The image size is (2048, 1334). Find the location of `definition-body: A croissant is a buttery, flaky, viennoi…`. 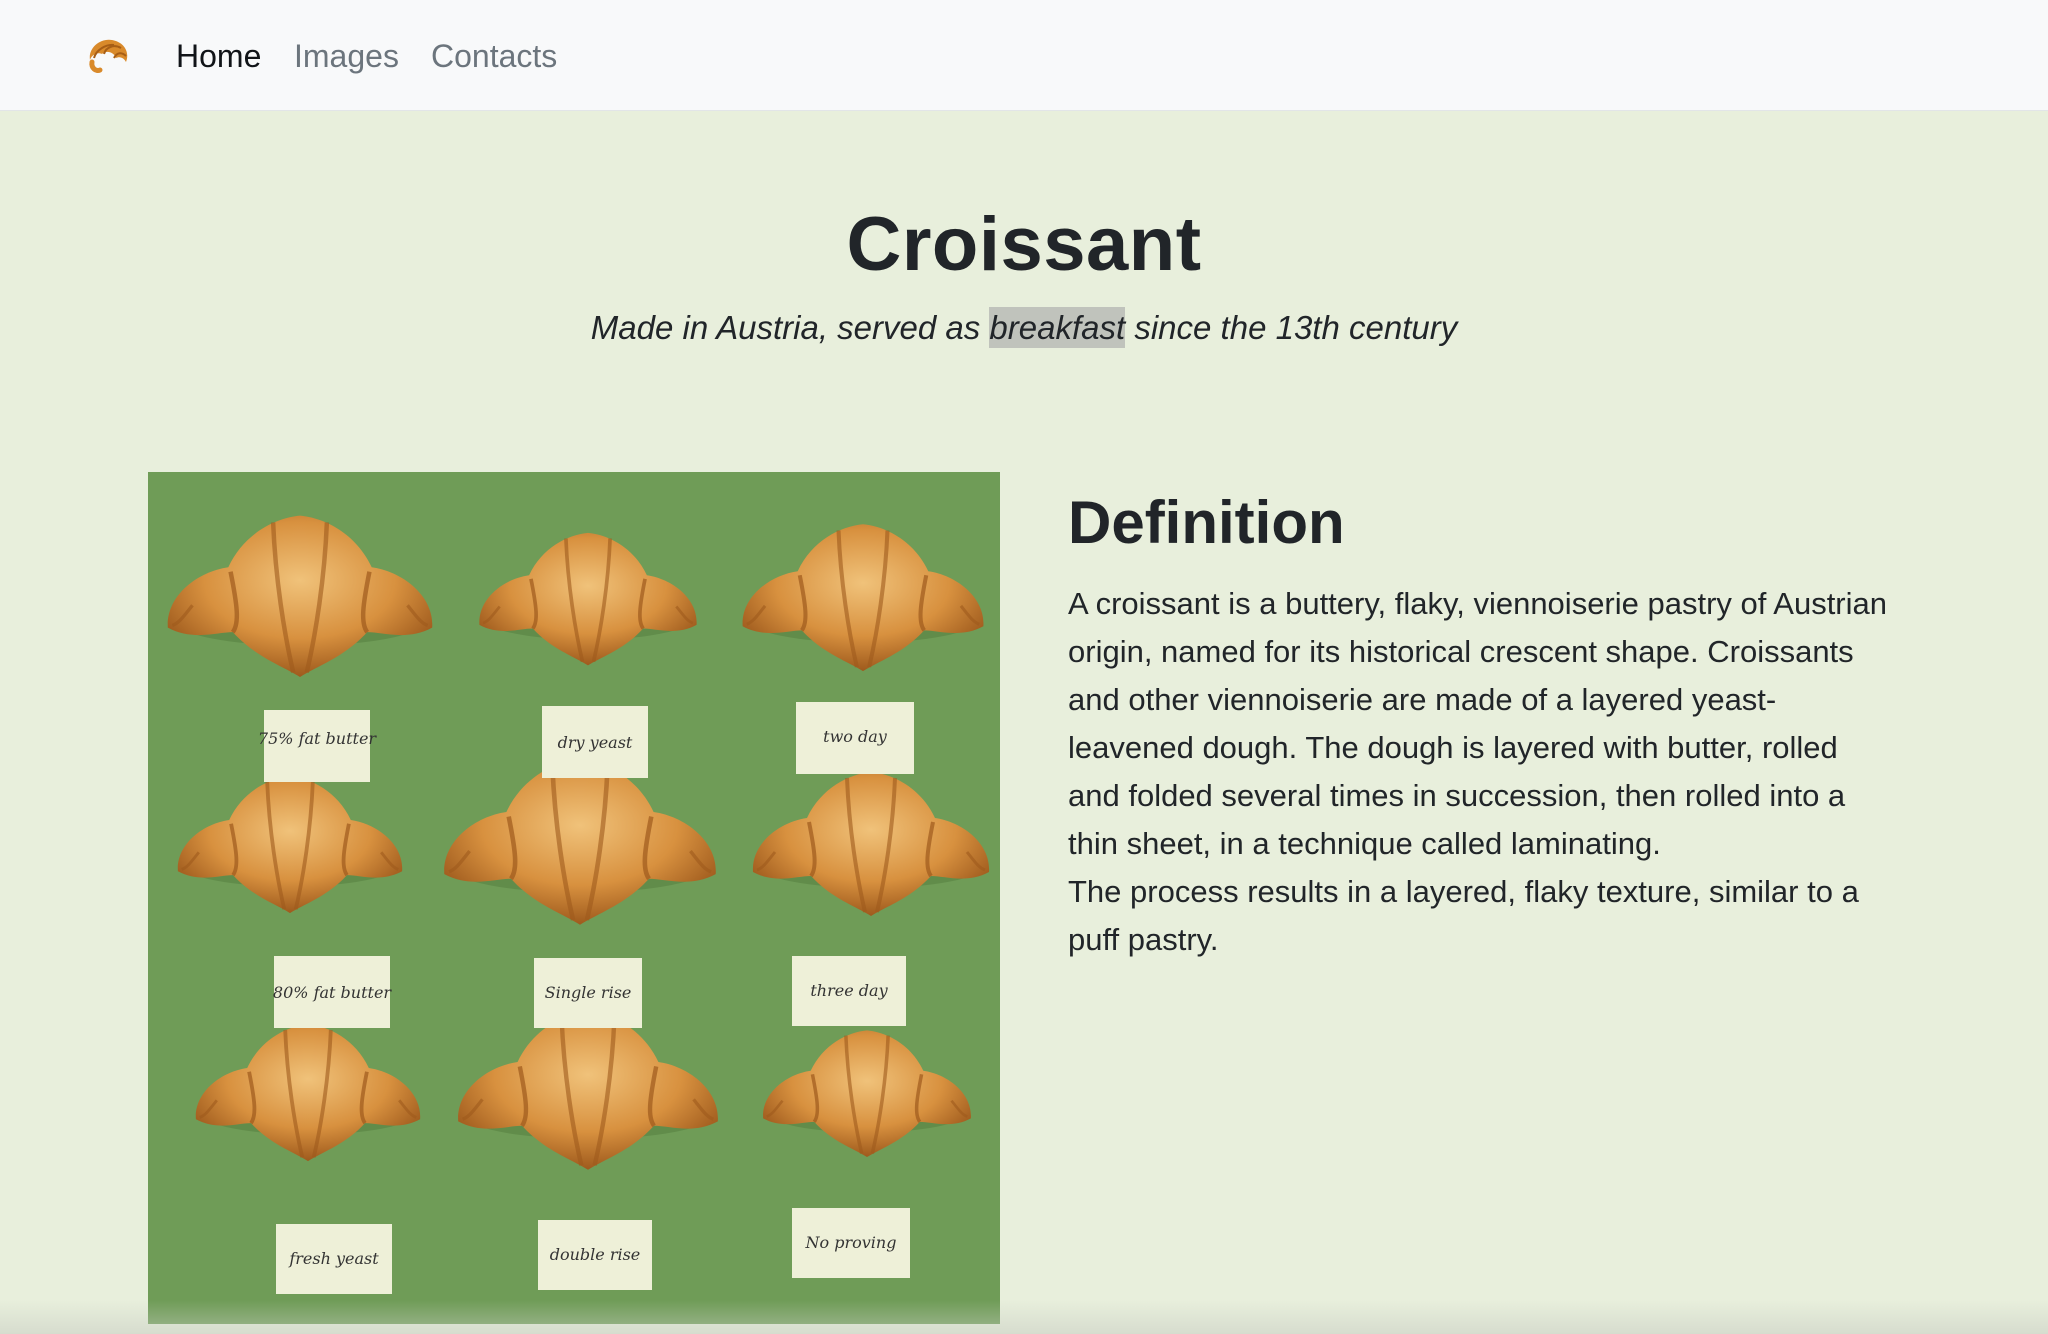

definition-body: A croissant is a buttery, flaky, viennoi… is located at coordinates (1483, 772).